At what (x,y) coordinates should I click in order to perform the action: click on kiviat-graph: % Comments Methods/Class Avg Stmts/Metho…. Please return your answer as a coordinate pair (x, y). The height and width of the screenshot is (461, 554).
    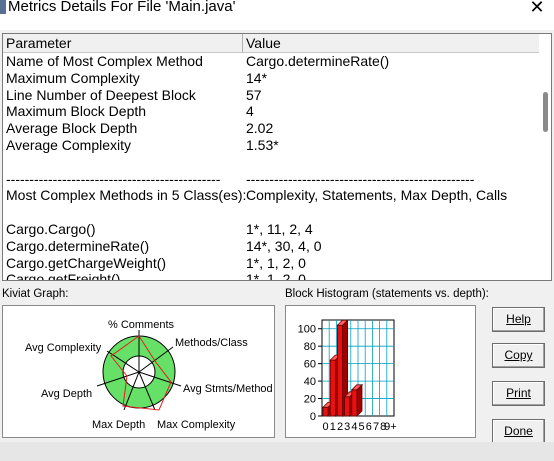
    Looking at the image, I should click on (138, 371).